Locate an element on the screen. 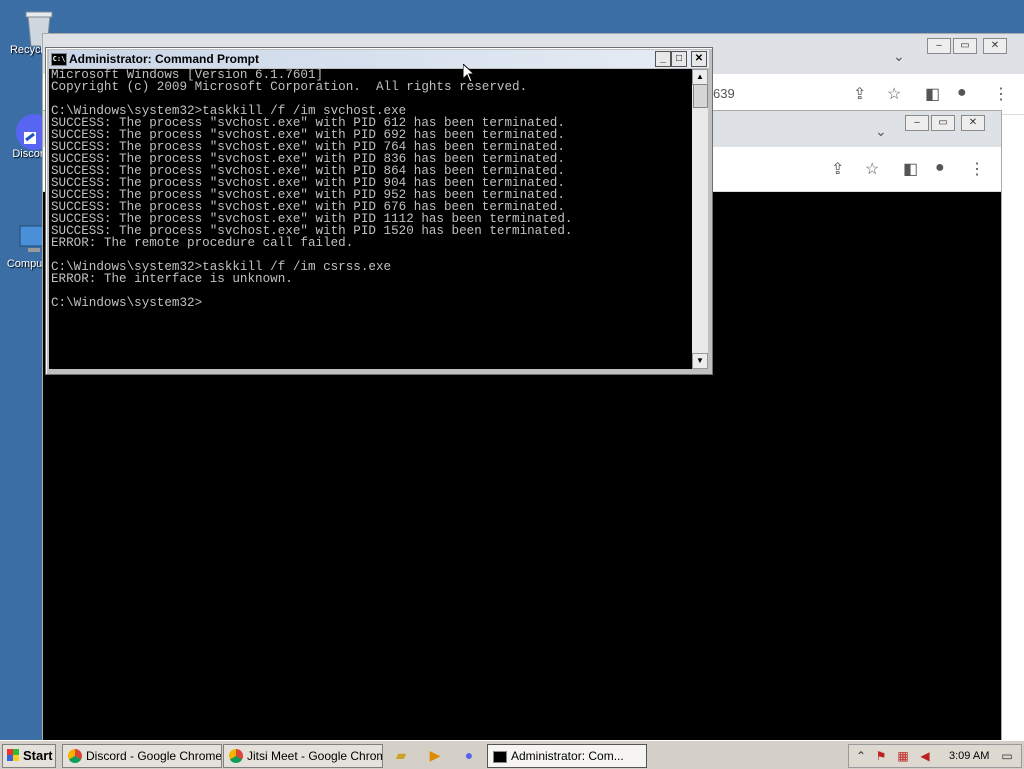 The width and height of the screenshot is (1024, 769). task-label: Jitsi Meet - Google Chrome is located at coordinates (315, 756).